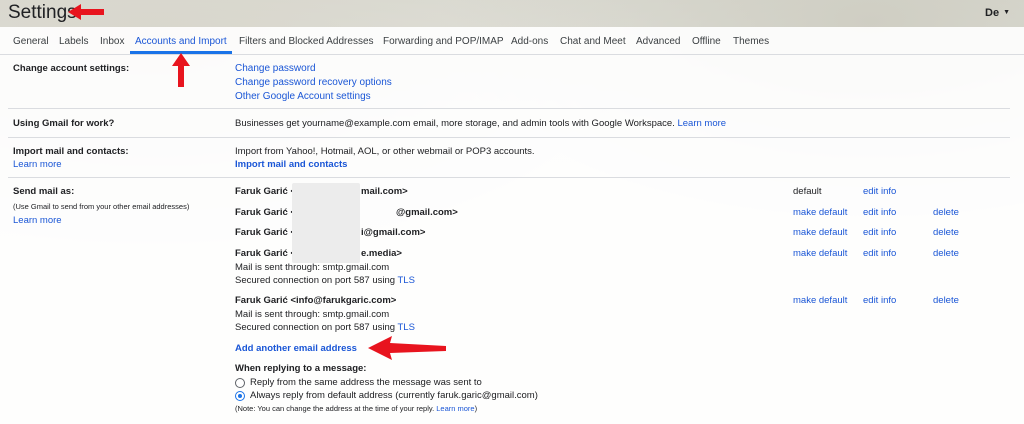  What do you see at coordinates (593, 41) in the screenshot?
I see `tab-chat-and-meet: Chat and Meet` at bounding box center [593, 41].